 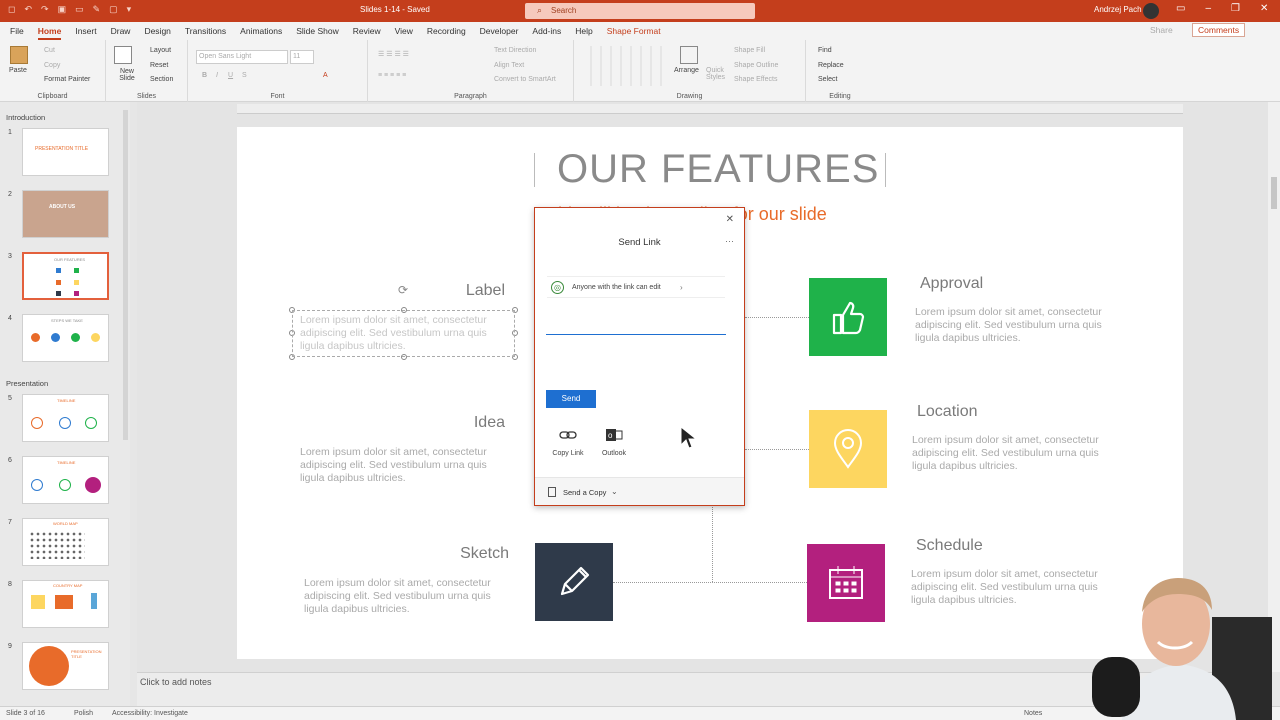 I want to click on slide-thumb-5: TIMELINE, so click(x=65, y=418).